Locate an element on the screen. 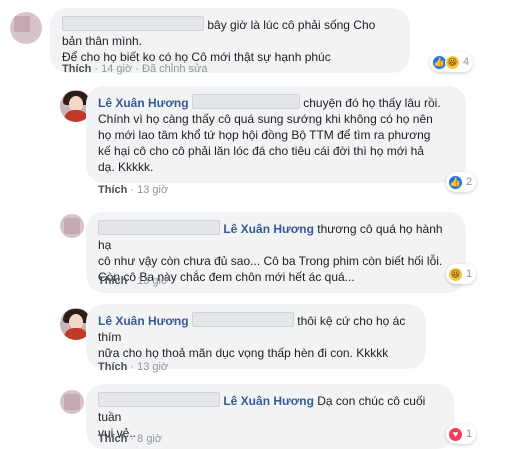  reaction-summary: 👍 😆 4 is located at coordinates (452, 62).